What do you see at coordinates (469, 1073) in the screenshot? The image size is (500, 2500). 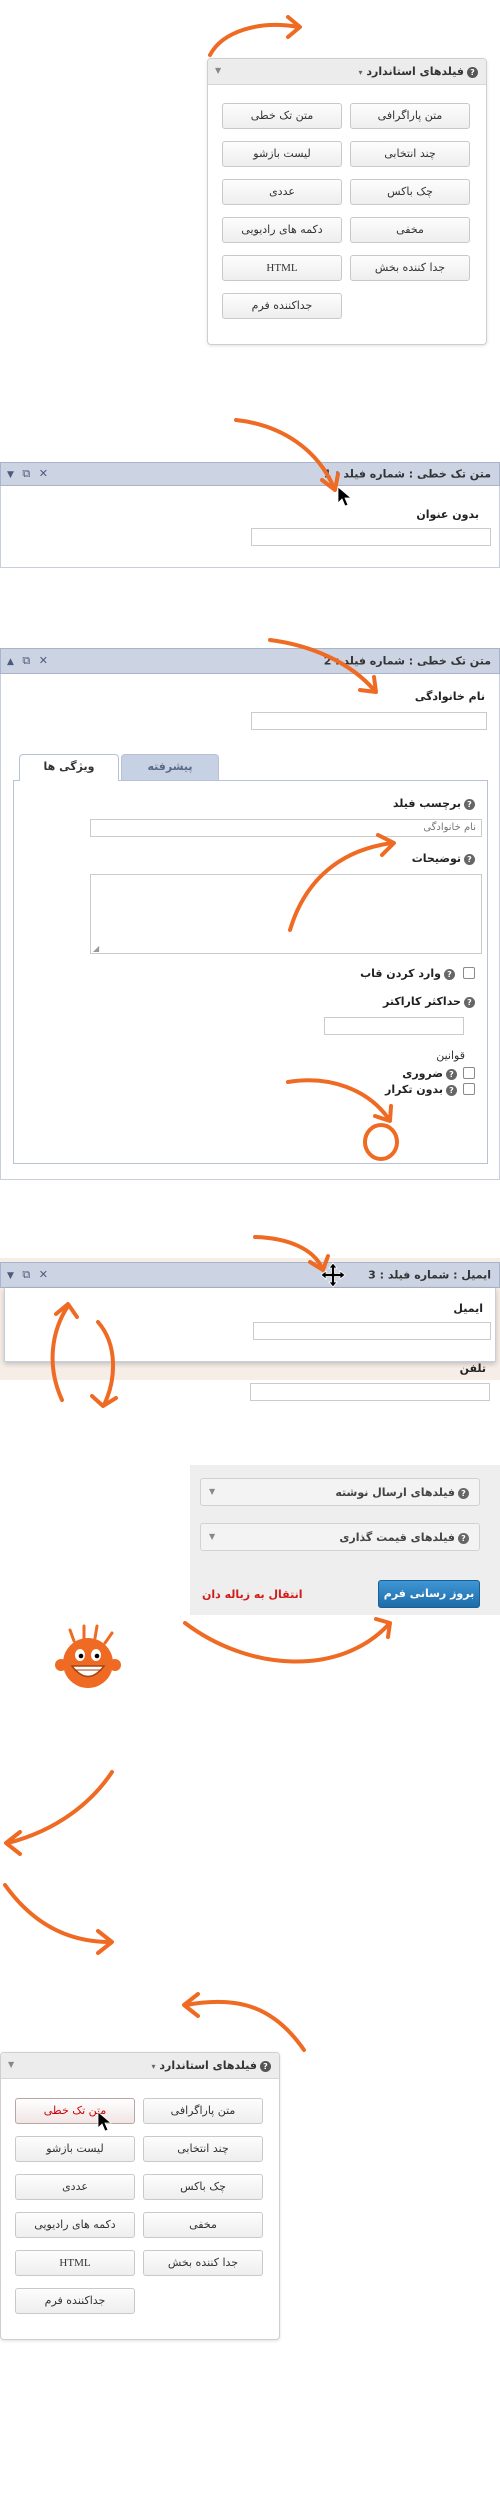 I see `required-checkbox` at bounding box center [469, 1073].